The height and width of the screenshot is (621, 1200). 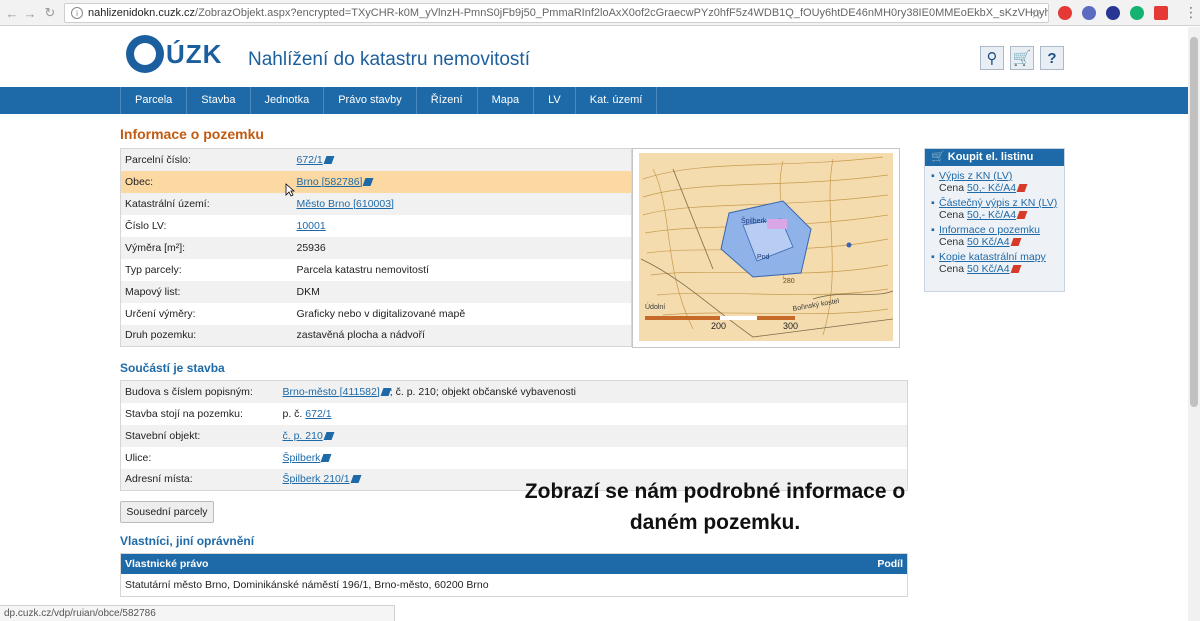 What do you see at coordinates (718, 326) in the screenshot?
I see `map-scale-200: 200` at bounding box center [718, 326].